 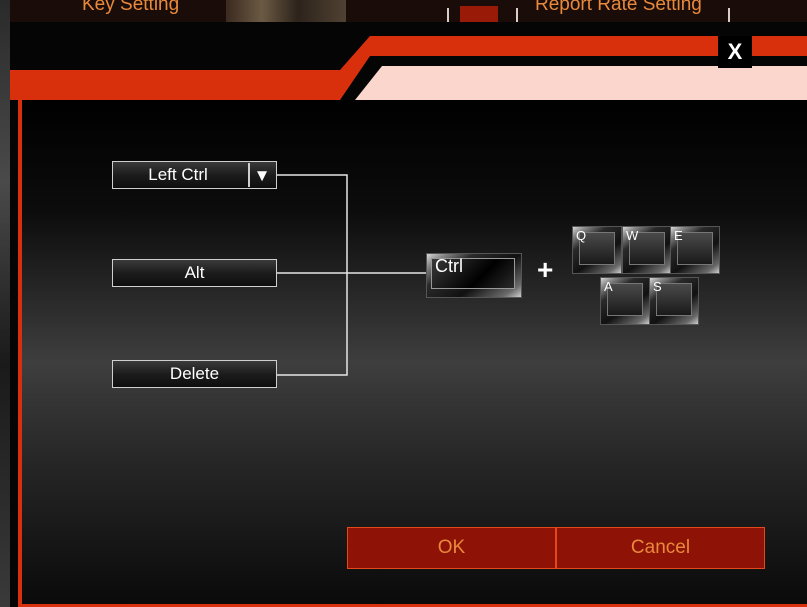 What do you see at coordinates (632, 235) in the screenshot?
I see `keycap-w-label: W` at bounding box center [632, 235].